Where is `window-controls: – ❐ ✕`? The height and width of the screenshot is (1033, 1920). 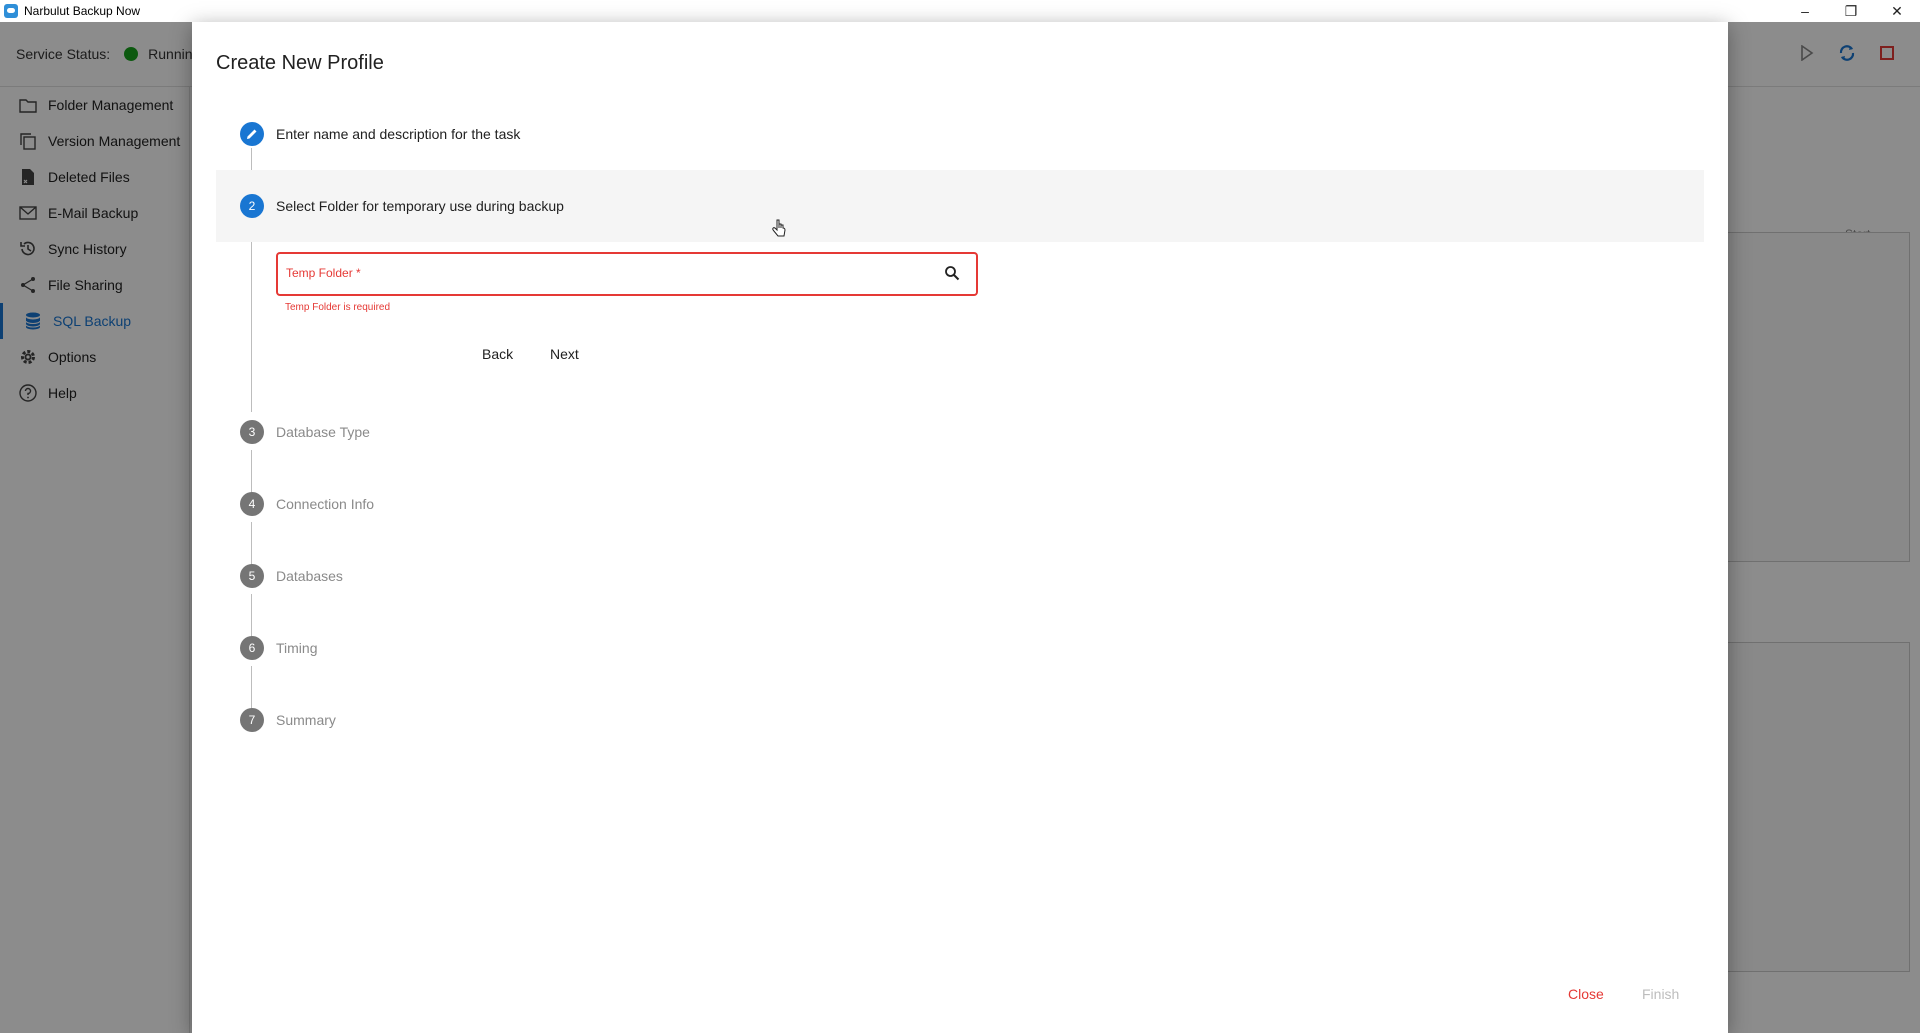
window-controls: – ❐ ✕ is located at coordinates (1851, 11).